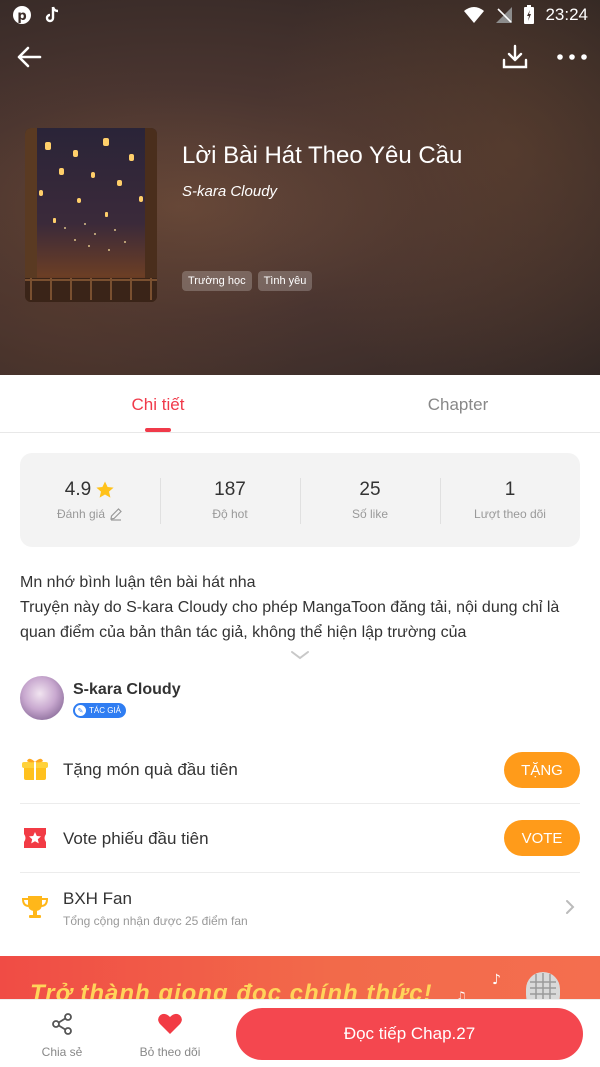  What do you see at coordinates (515, 57) in the screenshot?
I see `download-icon` at bounding box center [515, 57].